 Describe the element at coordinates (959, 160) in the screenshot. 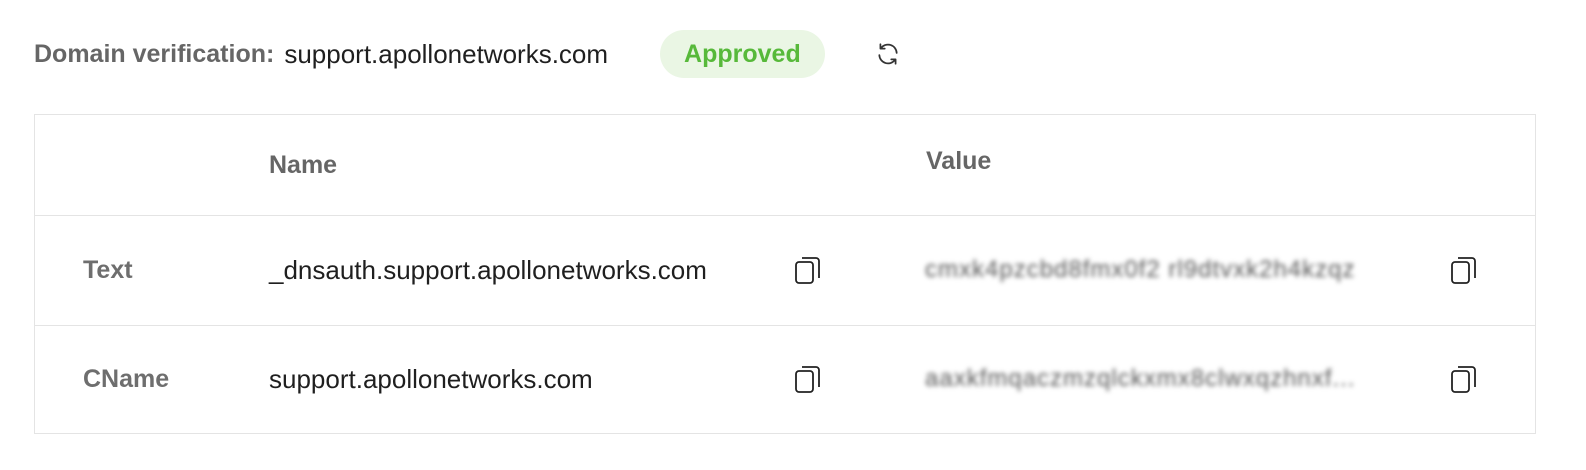

I see `column-header-value: Value` at that location.